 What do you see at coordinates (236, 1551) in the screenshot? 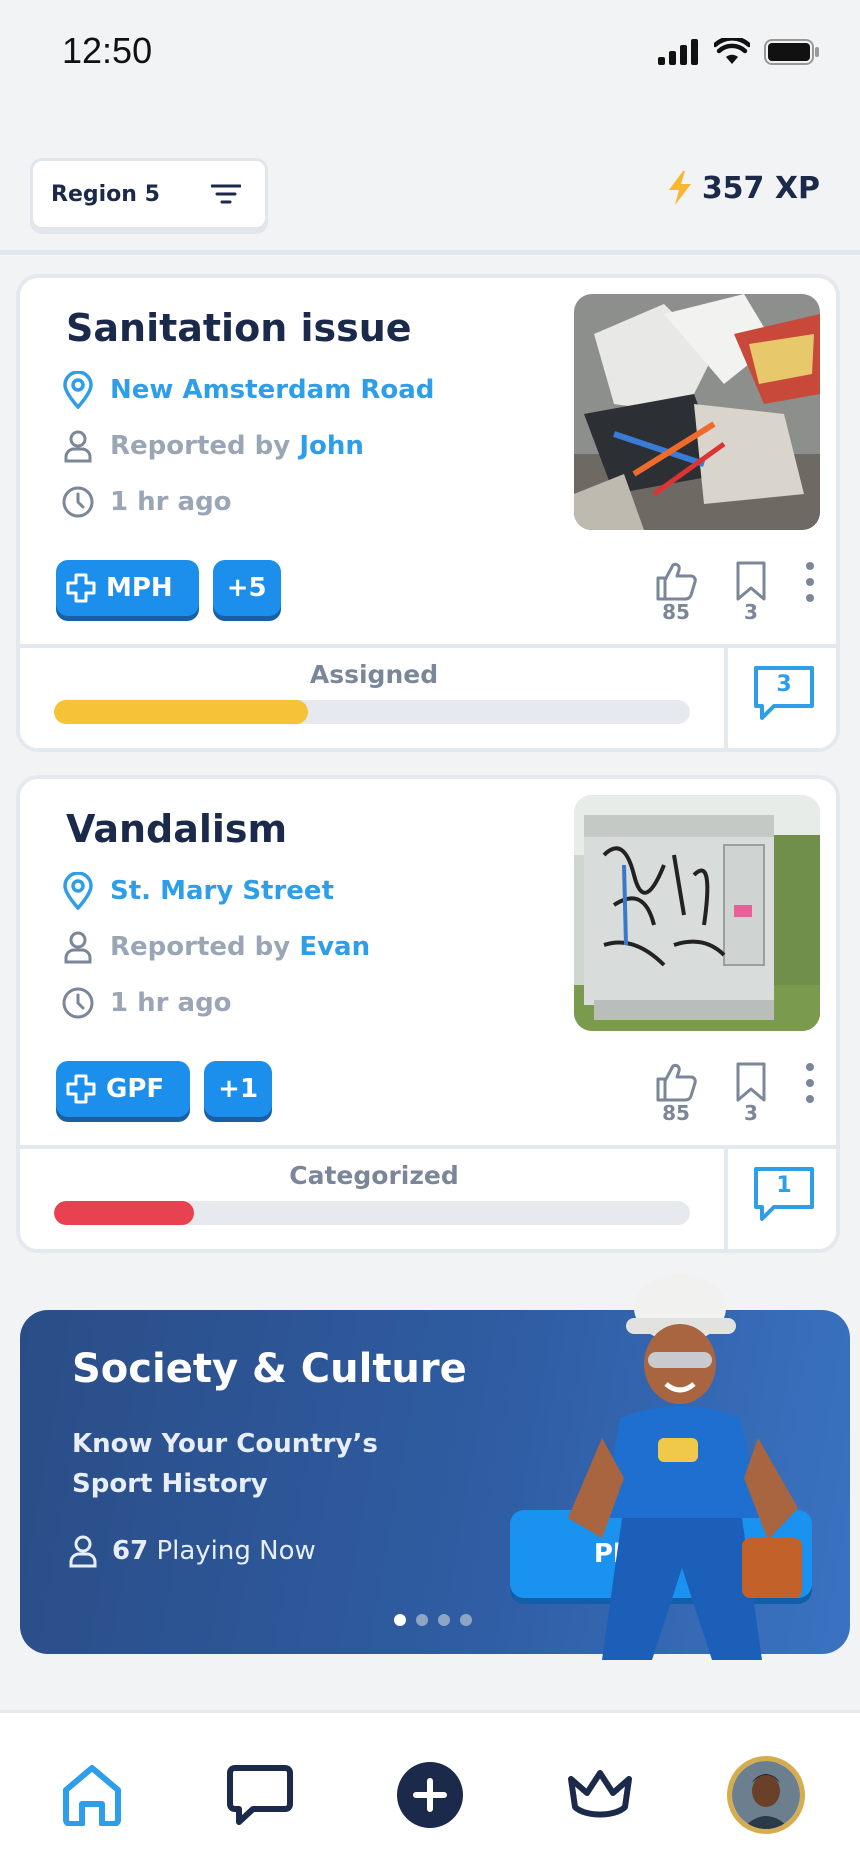
I see `players-label: Playing Now` at bounding box center [236, 1551].